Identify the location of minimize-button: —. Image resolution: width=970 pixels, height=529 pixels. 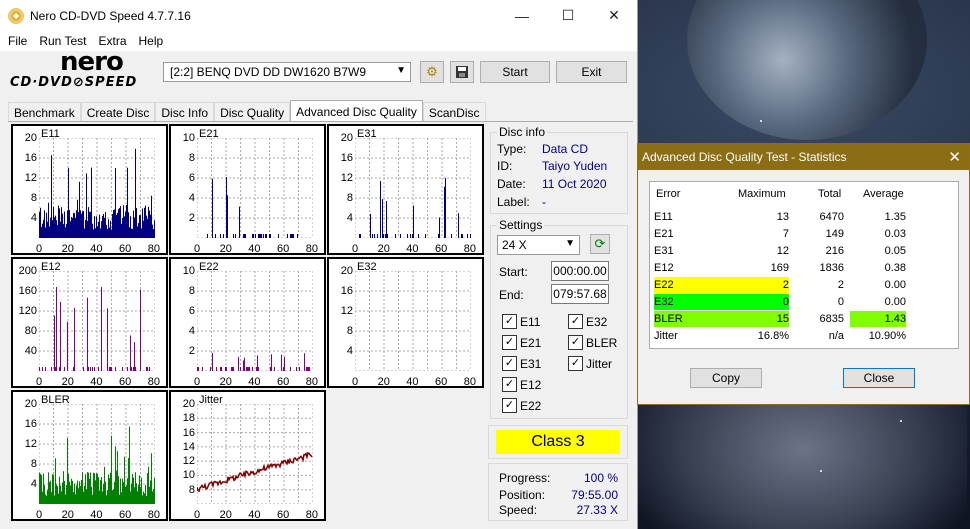
(522, 15).